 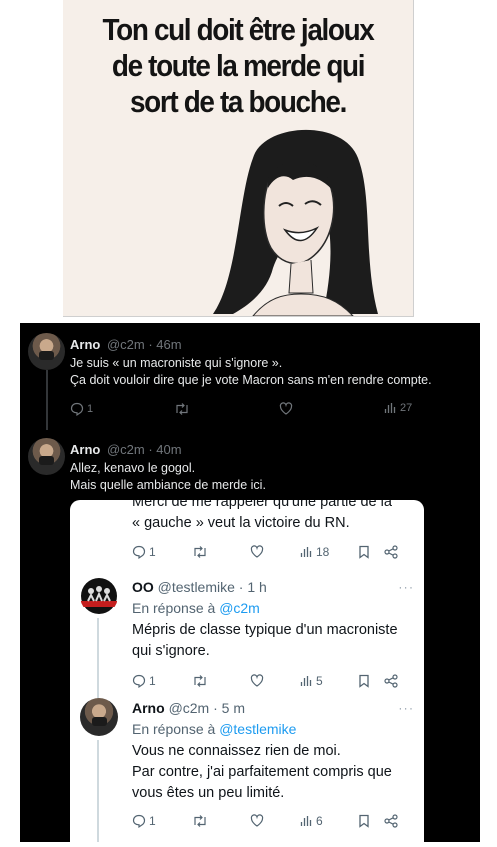 What do you see at coordinates (143, 587) in the screenshot?
I see `author-name: OO` at bounding box center [143, 587].